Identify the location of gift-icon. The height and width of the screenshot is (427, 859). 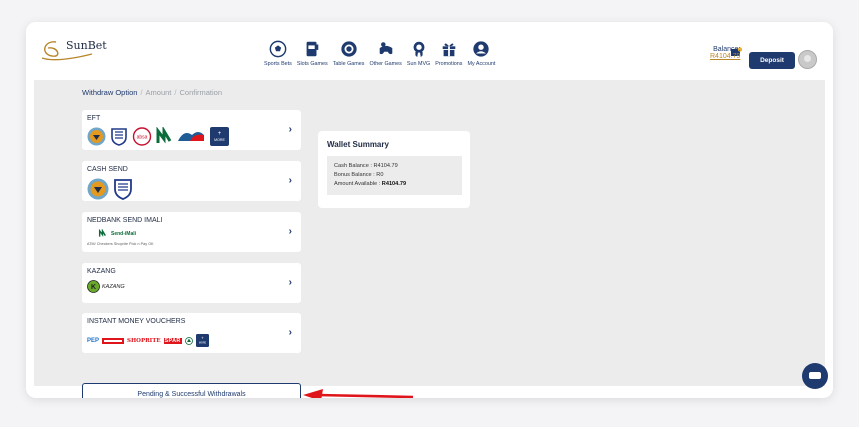
(449, 50).